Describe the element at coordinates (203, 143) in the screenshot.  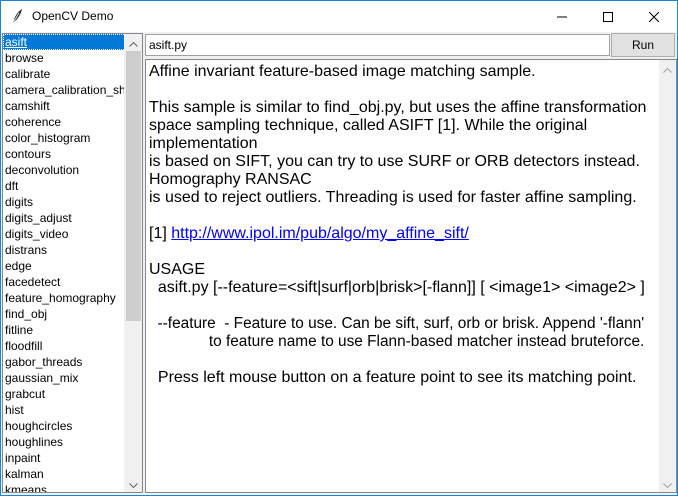
I see `description-line: implementation` at that location.